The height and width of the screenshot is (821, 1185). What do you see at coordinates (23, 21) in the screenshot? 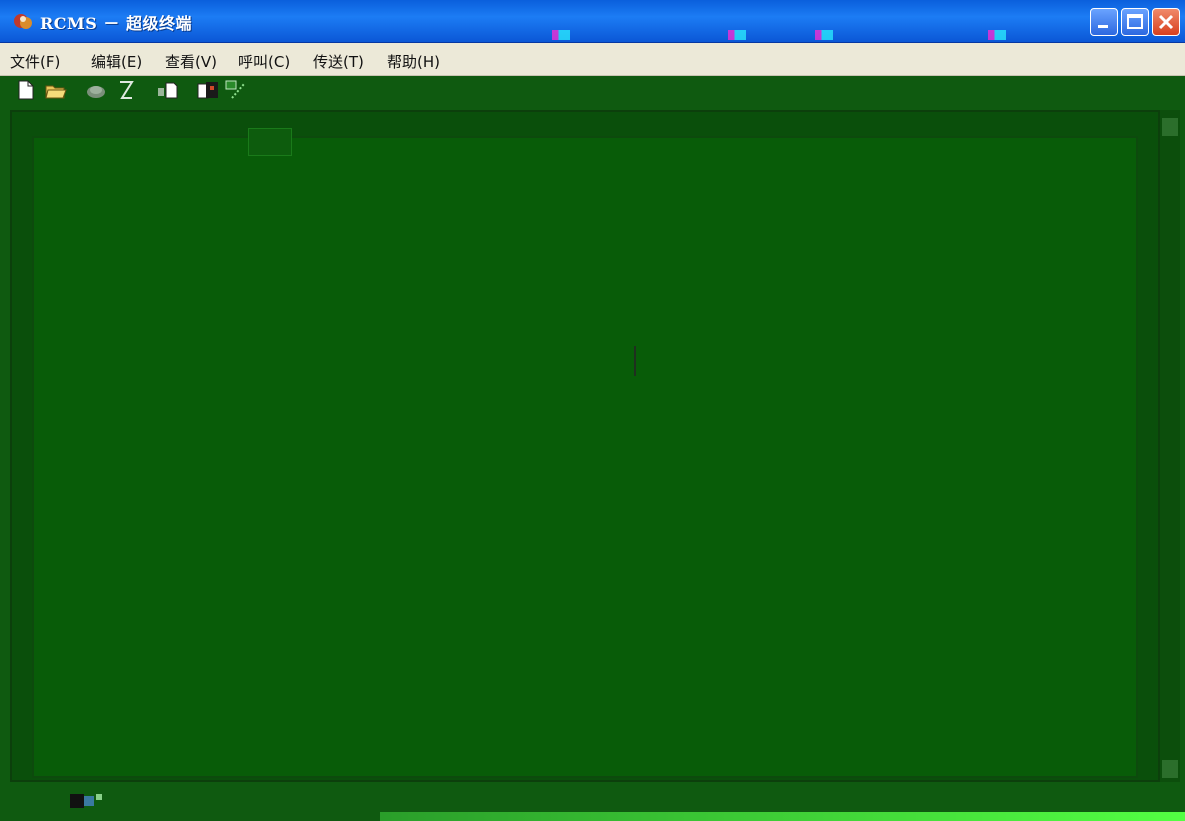
I see `app-icon` at bounding box center [23, 21].